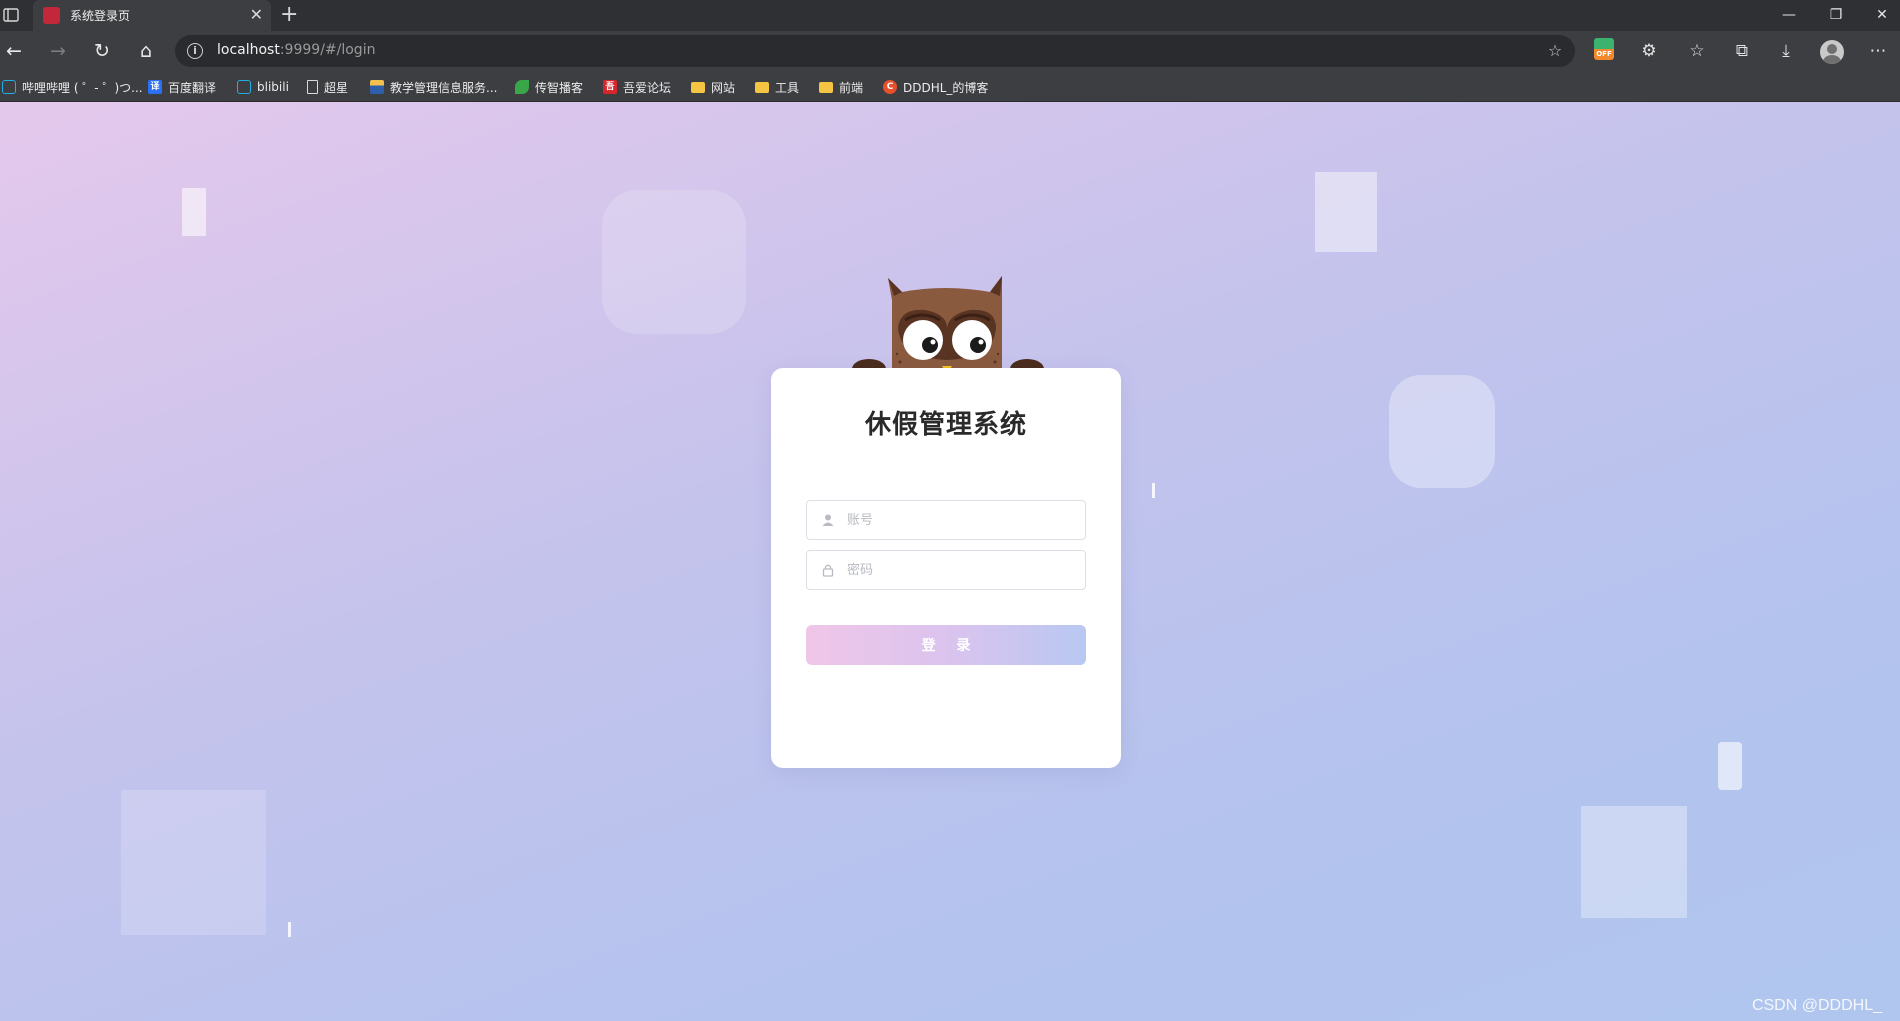 The width and height of the screenshot is (1900, 1021). I want to click on more-menu-icon: ⋯, so click(1878, 51).